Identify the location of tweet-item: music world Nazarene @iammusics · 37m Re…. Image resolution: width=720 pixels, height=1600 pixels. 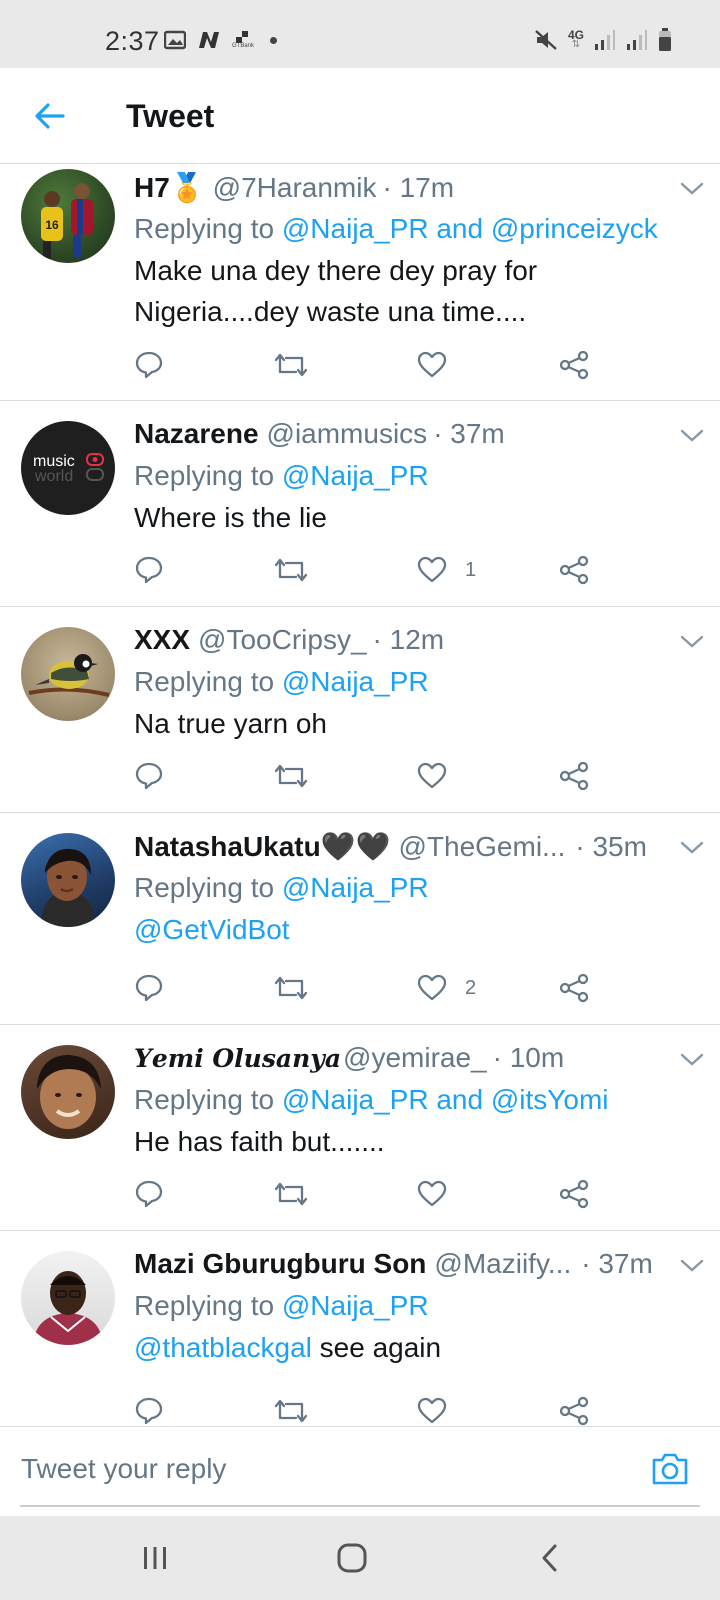
(360, 504).